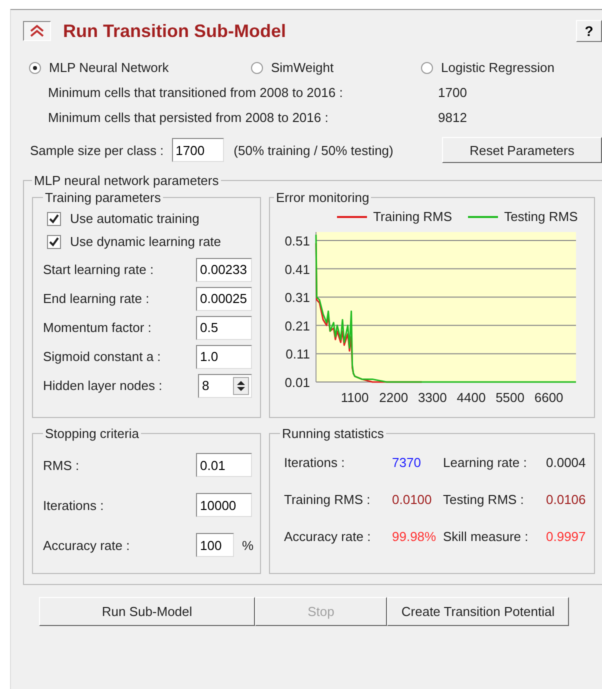 This screenshot has height=689, width=602. What do you see at coordinates (147, 611) in the screenshot?
I see `action-button: Run Sub-Model` at bounding box center [147, 611].